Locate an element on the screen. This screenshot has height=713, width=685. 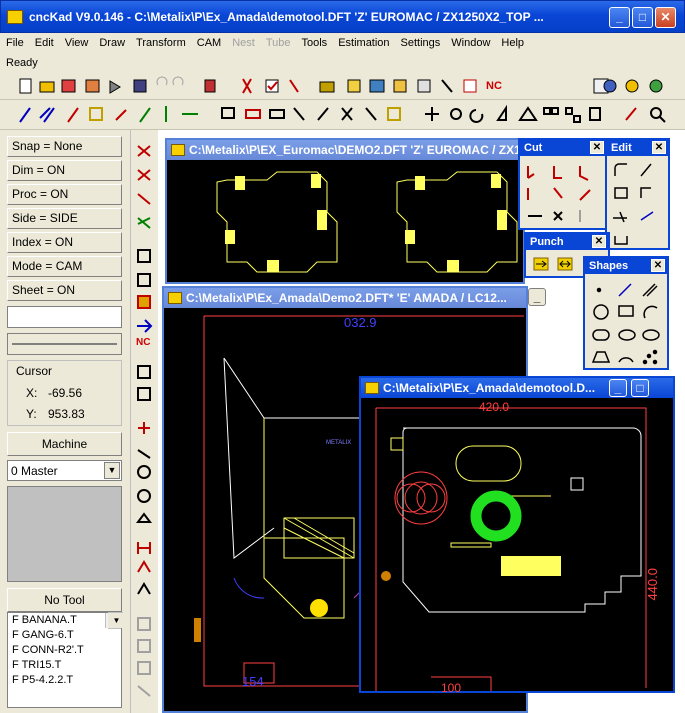
tool-preview is located at coordinates (64, 534).